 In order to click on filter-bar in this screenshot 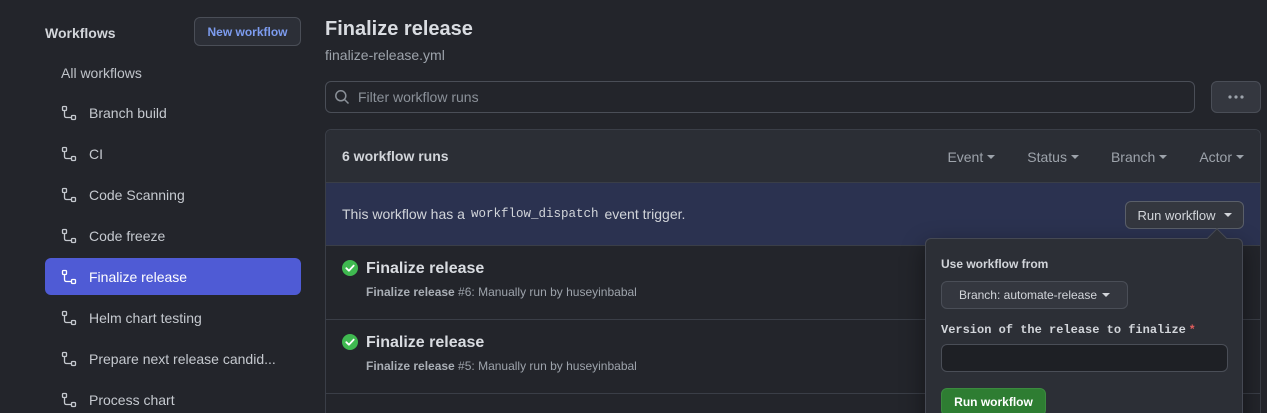, I will do `click(760, 97)`.